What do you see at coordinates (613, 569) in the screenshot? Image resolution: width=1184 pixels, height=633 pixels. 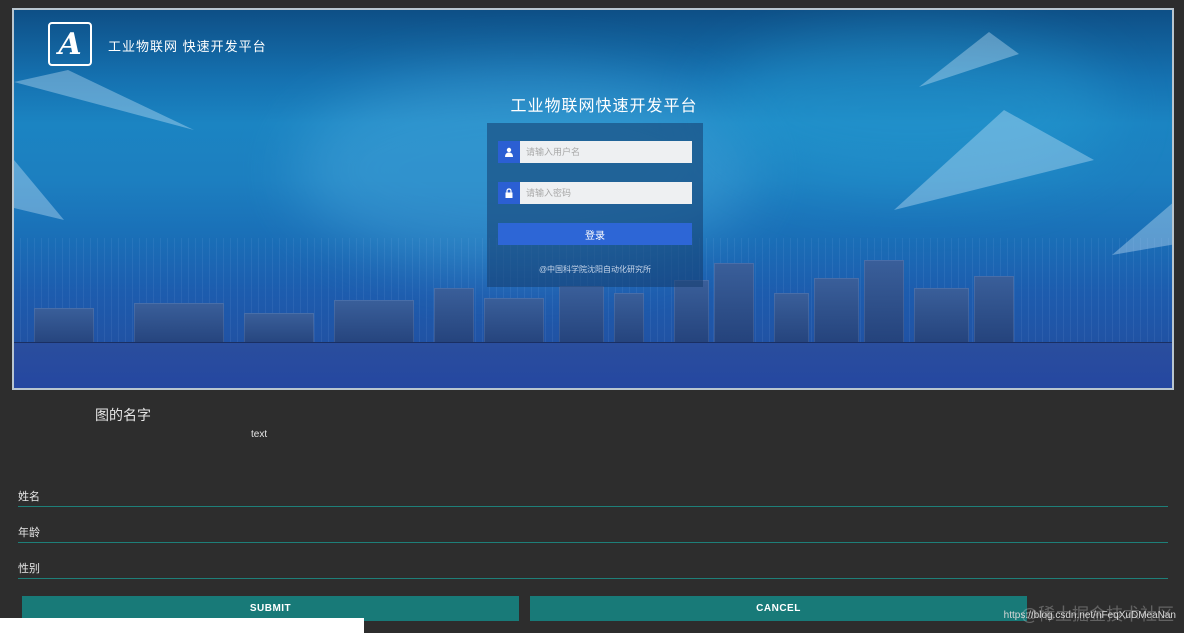 I see `gender-input` at bounding box center [613, 569].